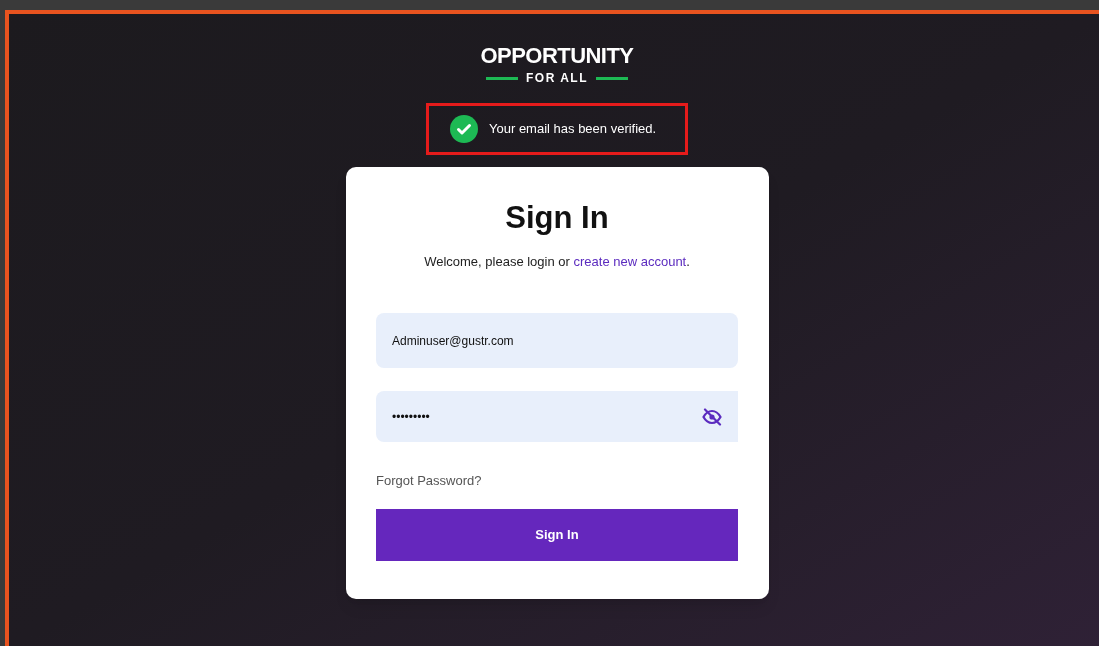  What do you see at coordinates (557, 416) in the screenshot?
I see `password-field: •••••••••` at bounding box center [557, 416].